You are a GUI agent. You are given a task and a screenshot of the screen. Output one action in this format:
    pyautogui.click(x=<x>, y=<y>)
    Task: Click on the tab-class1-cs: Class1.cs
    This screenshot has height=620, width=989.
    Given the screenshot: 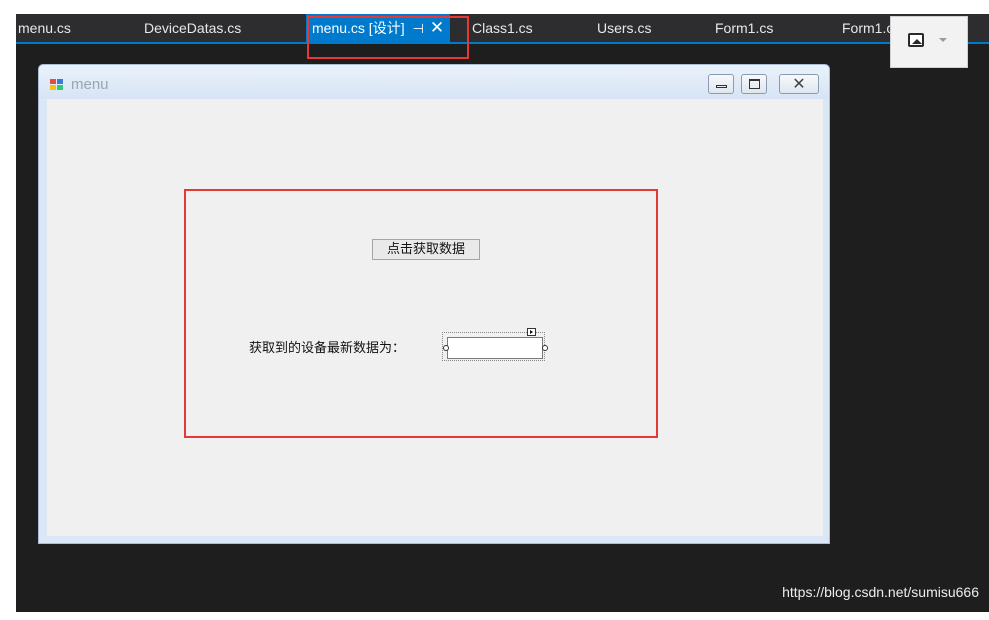 What is the action you would take?
    pyautogui.click(x=502, y=28)
    